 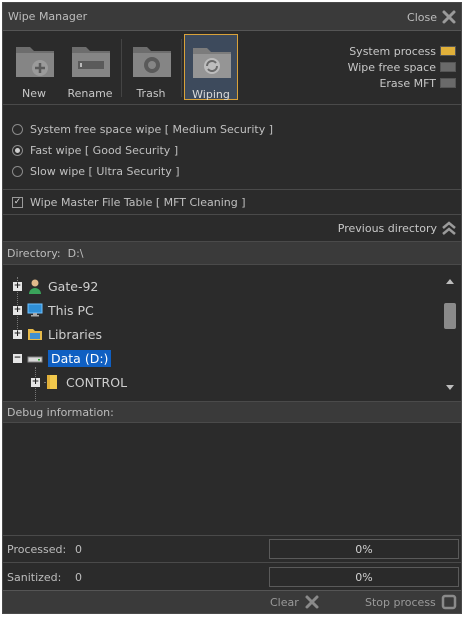 I want to click on computer-icon, so click(x=35, y=310).